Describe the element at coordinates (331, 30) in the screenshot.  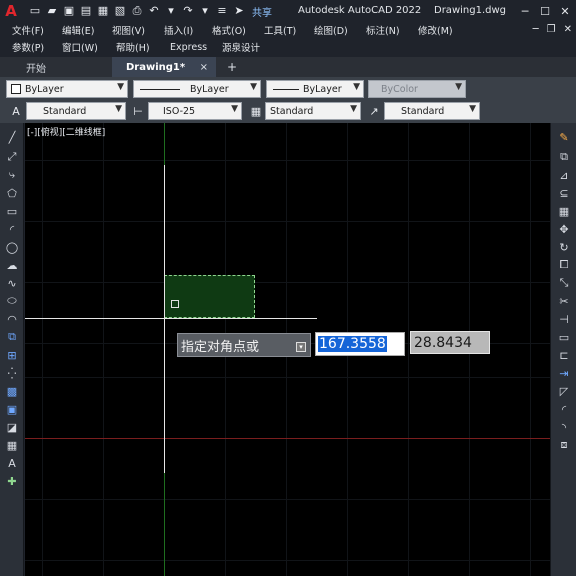
I see `menu-draw: 绘图(D)` at that location.